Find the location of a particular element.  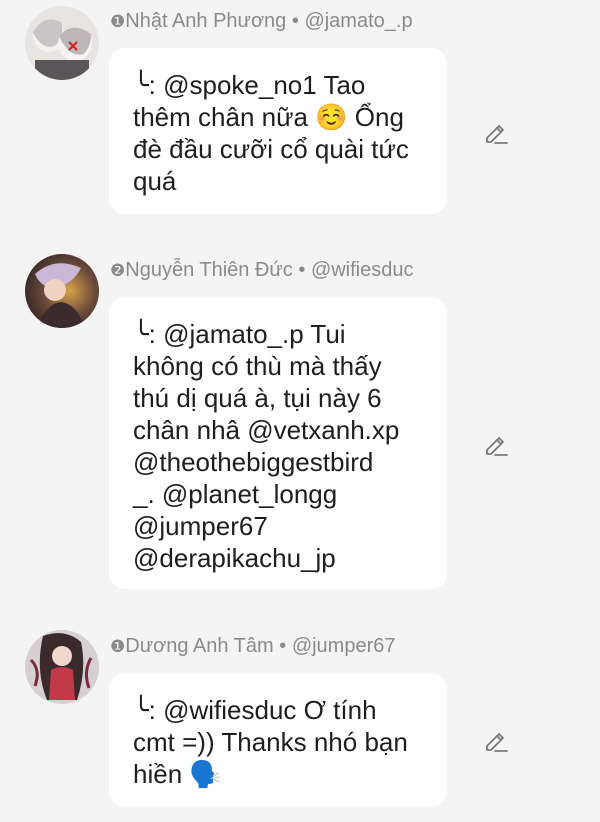

author-handle: @jumper67 is located at coordinates (344, 646).